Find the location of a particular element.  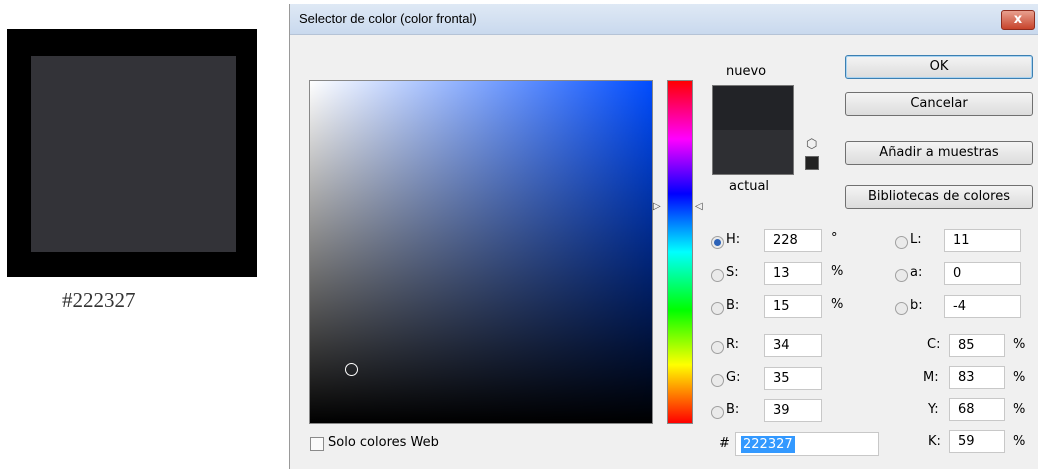

input-l: 11 is located at coordinates (982, 240).